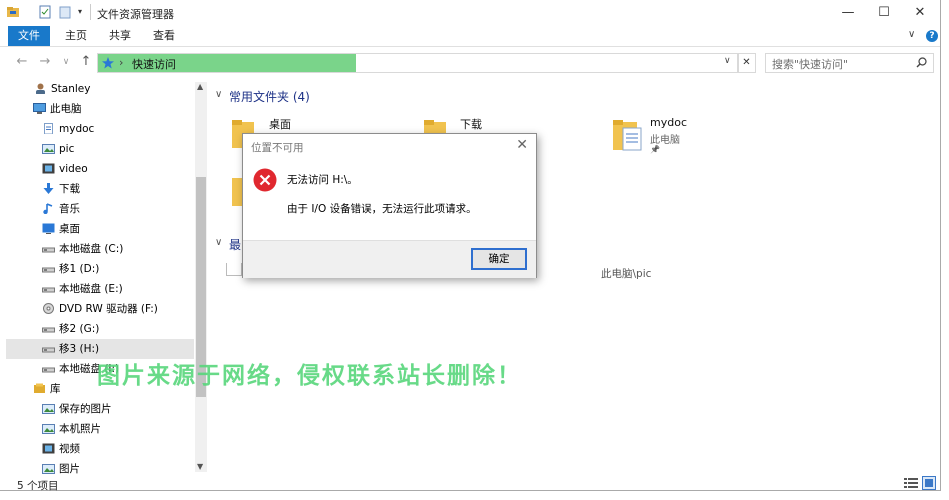 The width and height of the screenshot is (949, 500). I want to click on sidebar-item: 下载, so click(100, 189).